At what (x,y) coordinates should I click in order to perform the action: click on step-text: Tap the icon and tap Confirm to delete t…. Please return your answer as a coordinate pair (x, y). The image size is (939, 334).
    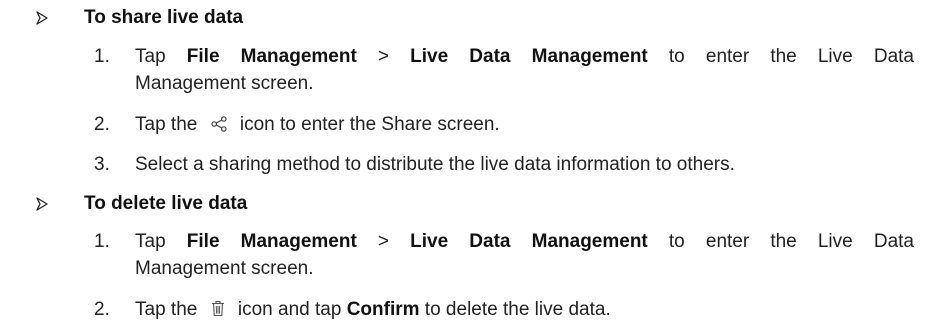
    Looking at the image, I should click on (524, 309).